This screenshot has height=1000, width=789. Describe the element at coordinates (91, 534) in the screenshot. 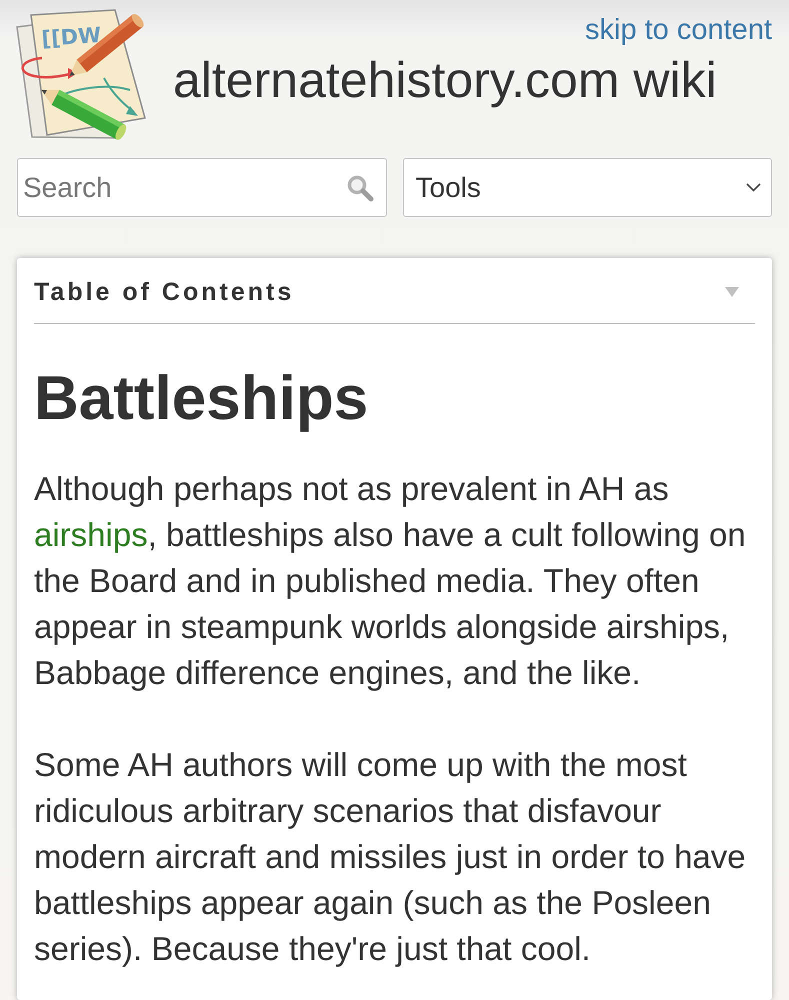

I see `text-link: airships` at that location.